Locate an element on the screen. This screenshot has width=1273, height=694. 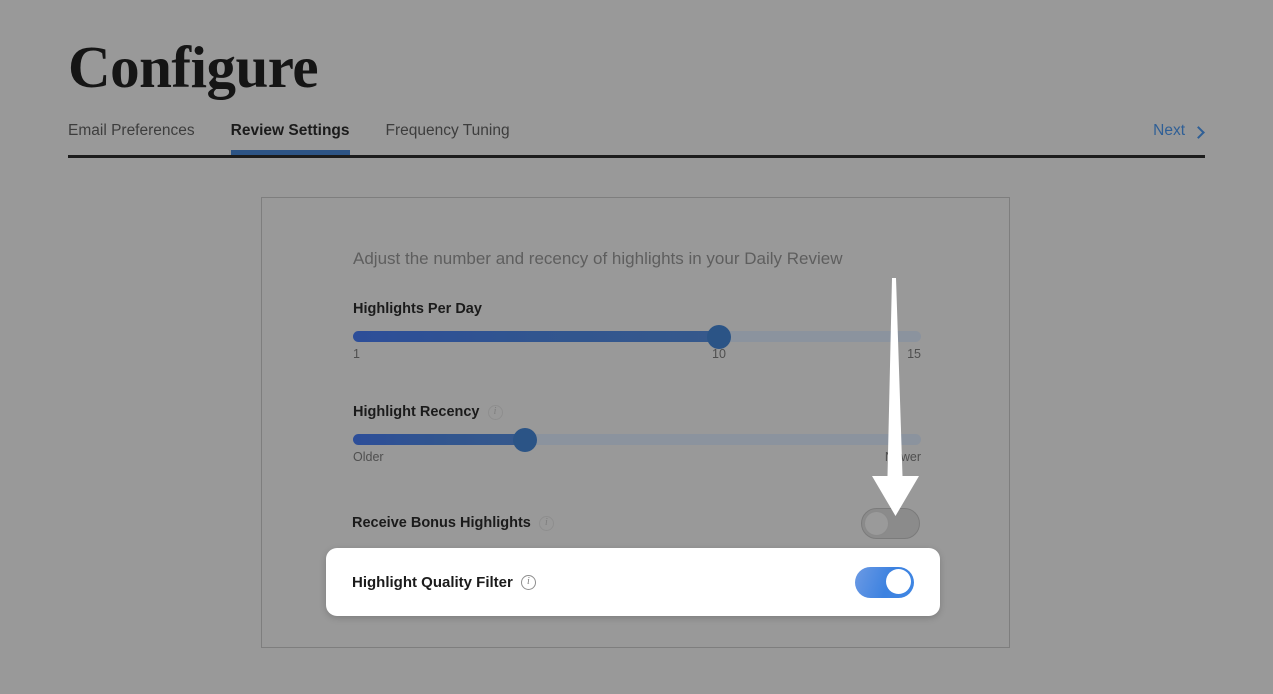
receive-bonus-highlights-label: Receive Bonus Highlights is located at coordinates (441, 523).